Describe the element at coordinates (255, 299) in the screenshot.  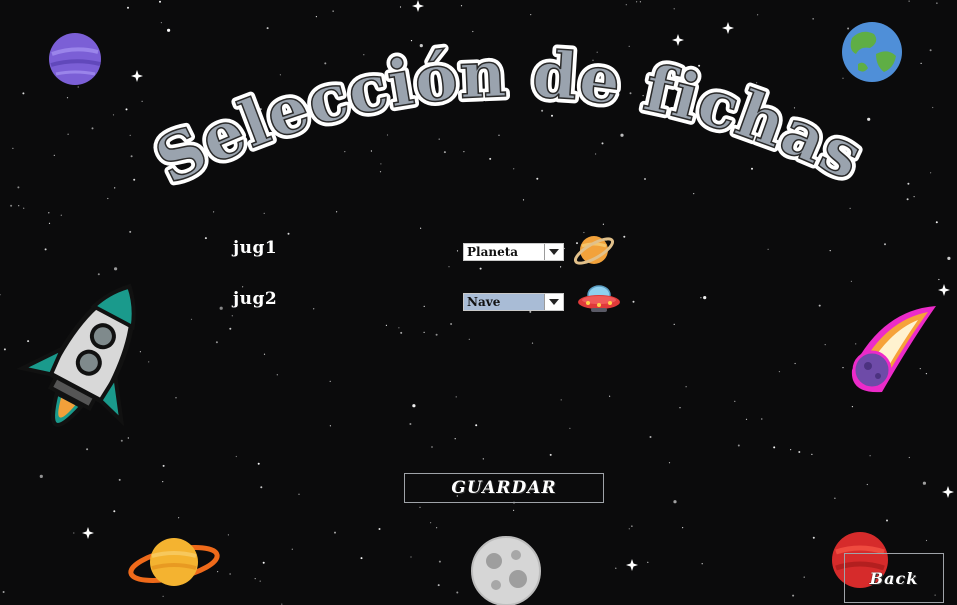
I see `player2-label: jug2` at that location.